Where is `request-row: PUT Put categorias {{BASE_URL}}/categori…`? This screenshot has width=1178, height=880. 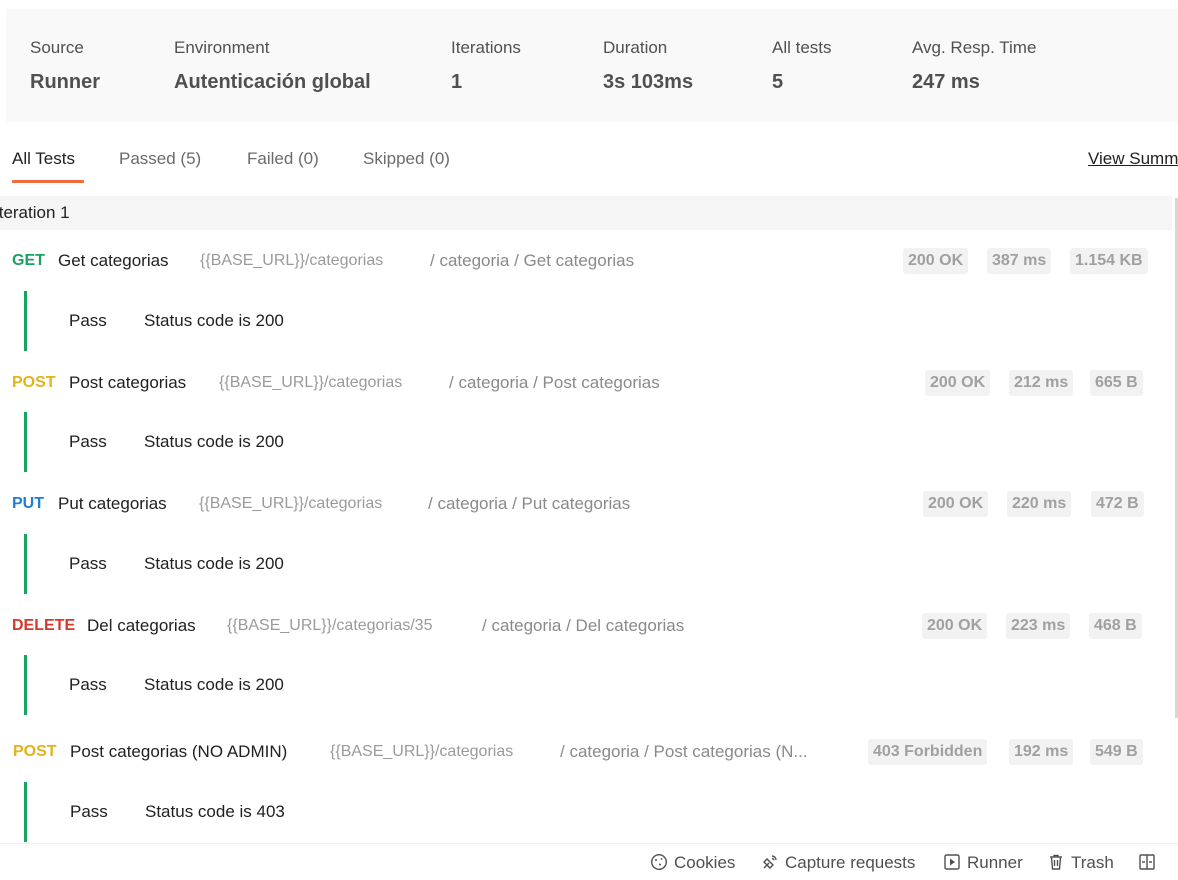 request-row: PUT Put categorias {{BASE_URL}}/categori… is located at coordinates (586, 503).